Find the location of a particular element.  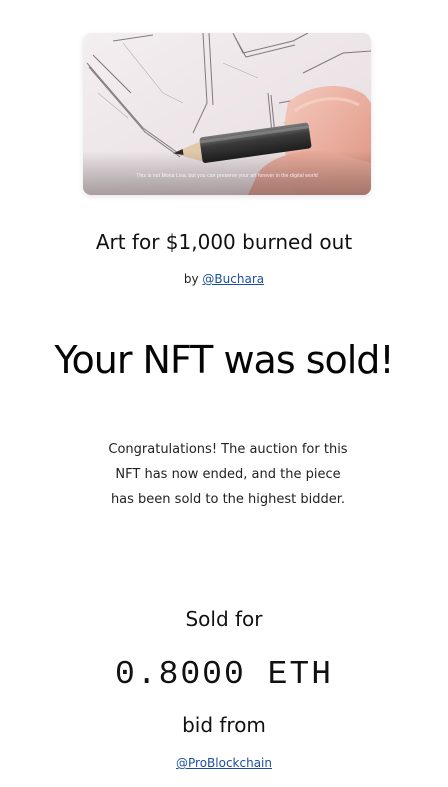

artist-link: @Buchara is located at coordinates (233, 279).